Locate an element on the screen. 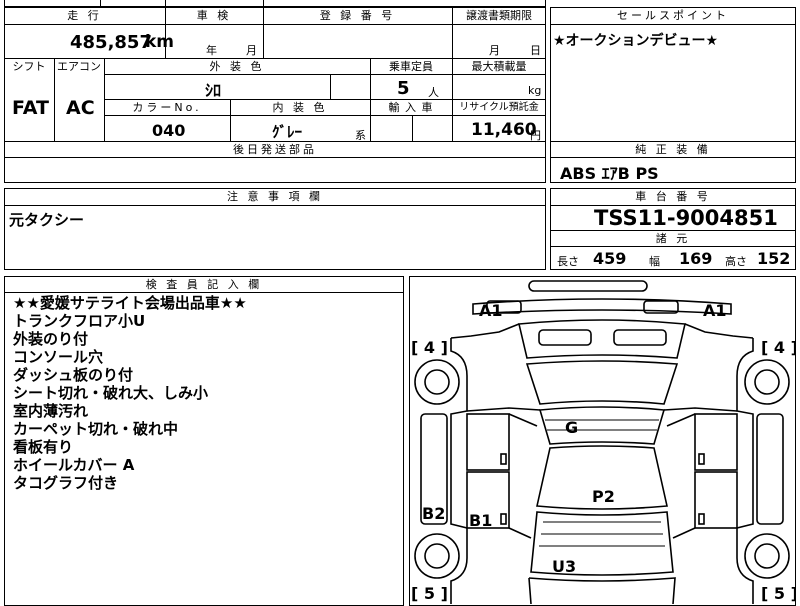 This screenshot has height=606, width=800. aircon-header: エアコン is located at coordinates (79, 66).